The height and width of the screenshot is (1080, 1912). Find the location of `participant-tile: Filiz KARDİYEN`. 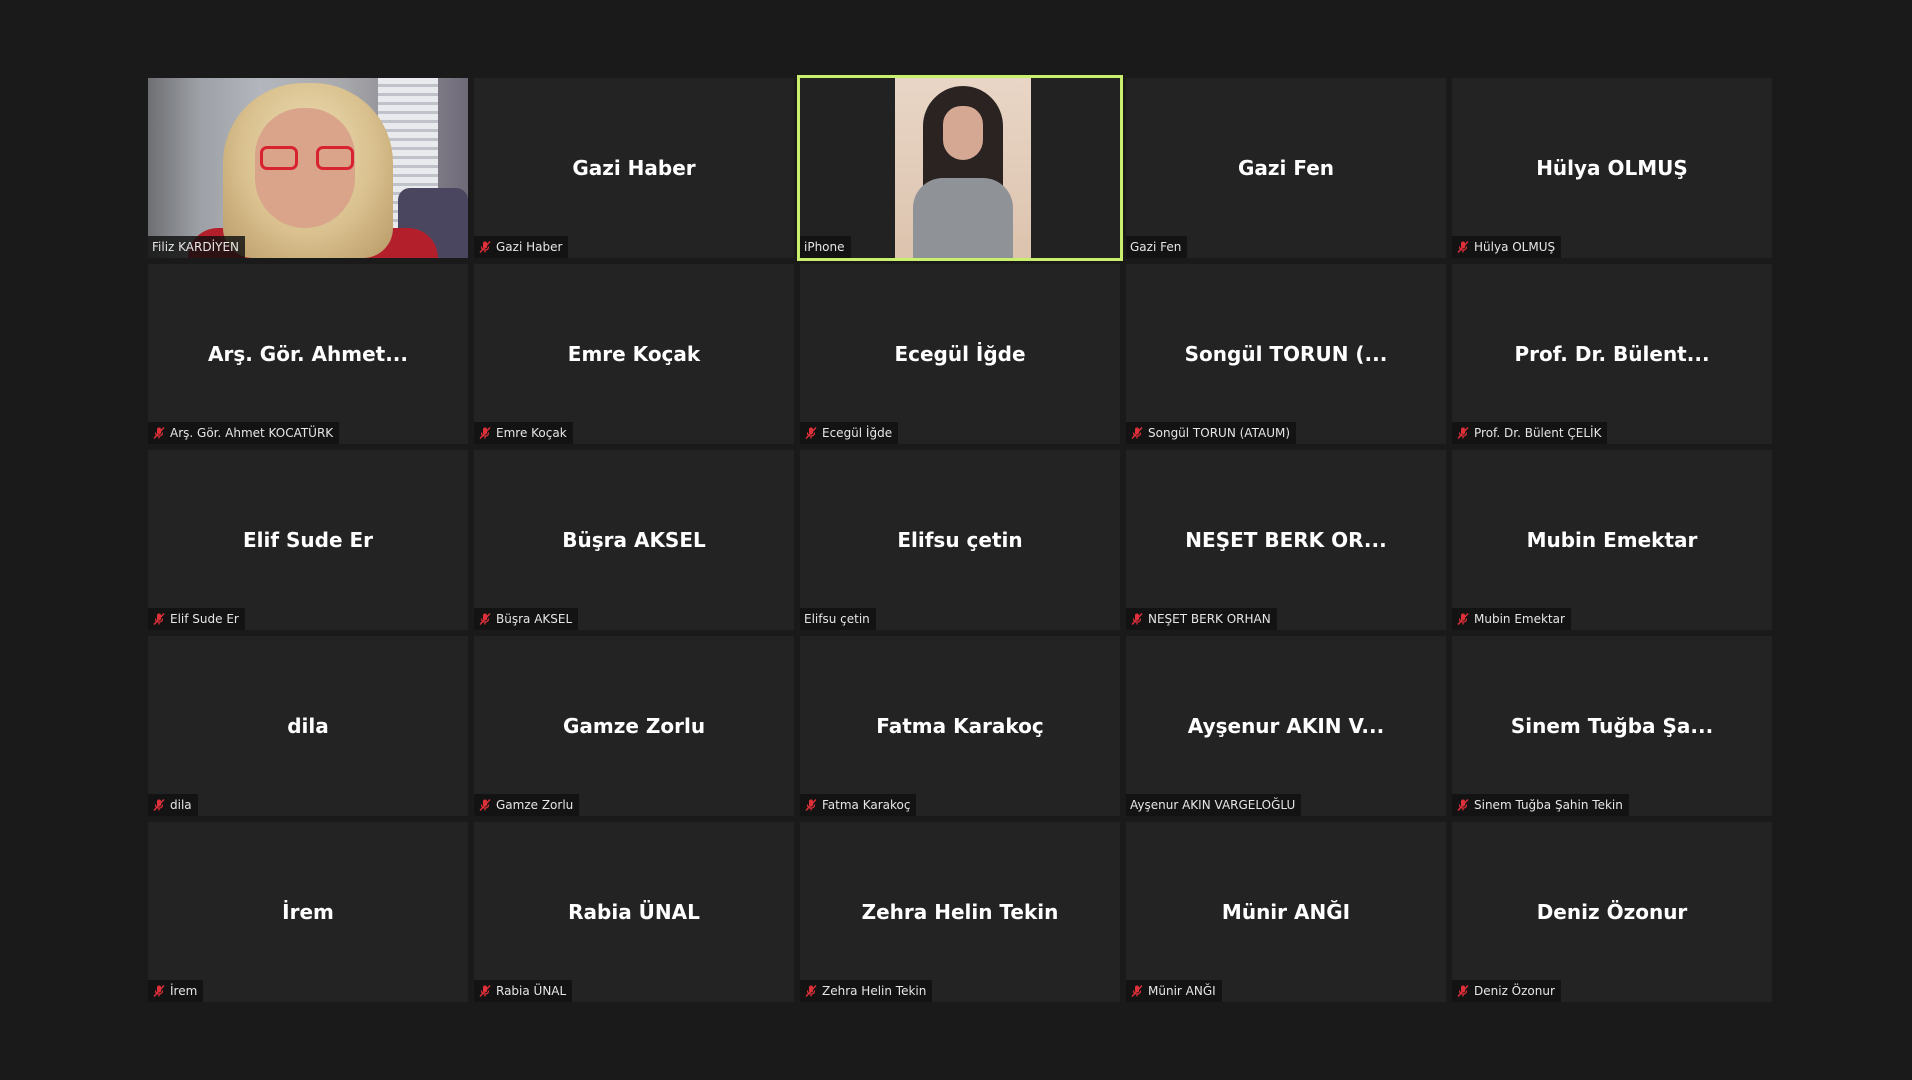

participant-tile: Filiz KARDİYEN is located at coordinates (308, 168).